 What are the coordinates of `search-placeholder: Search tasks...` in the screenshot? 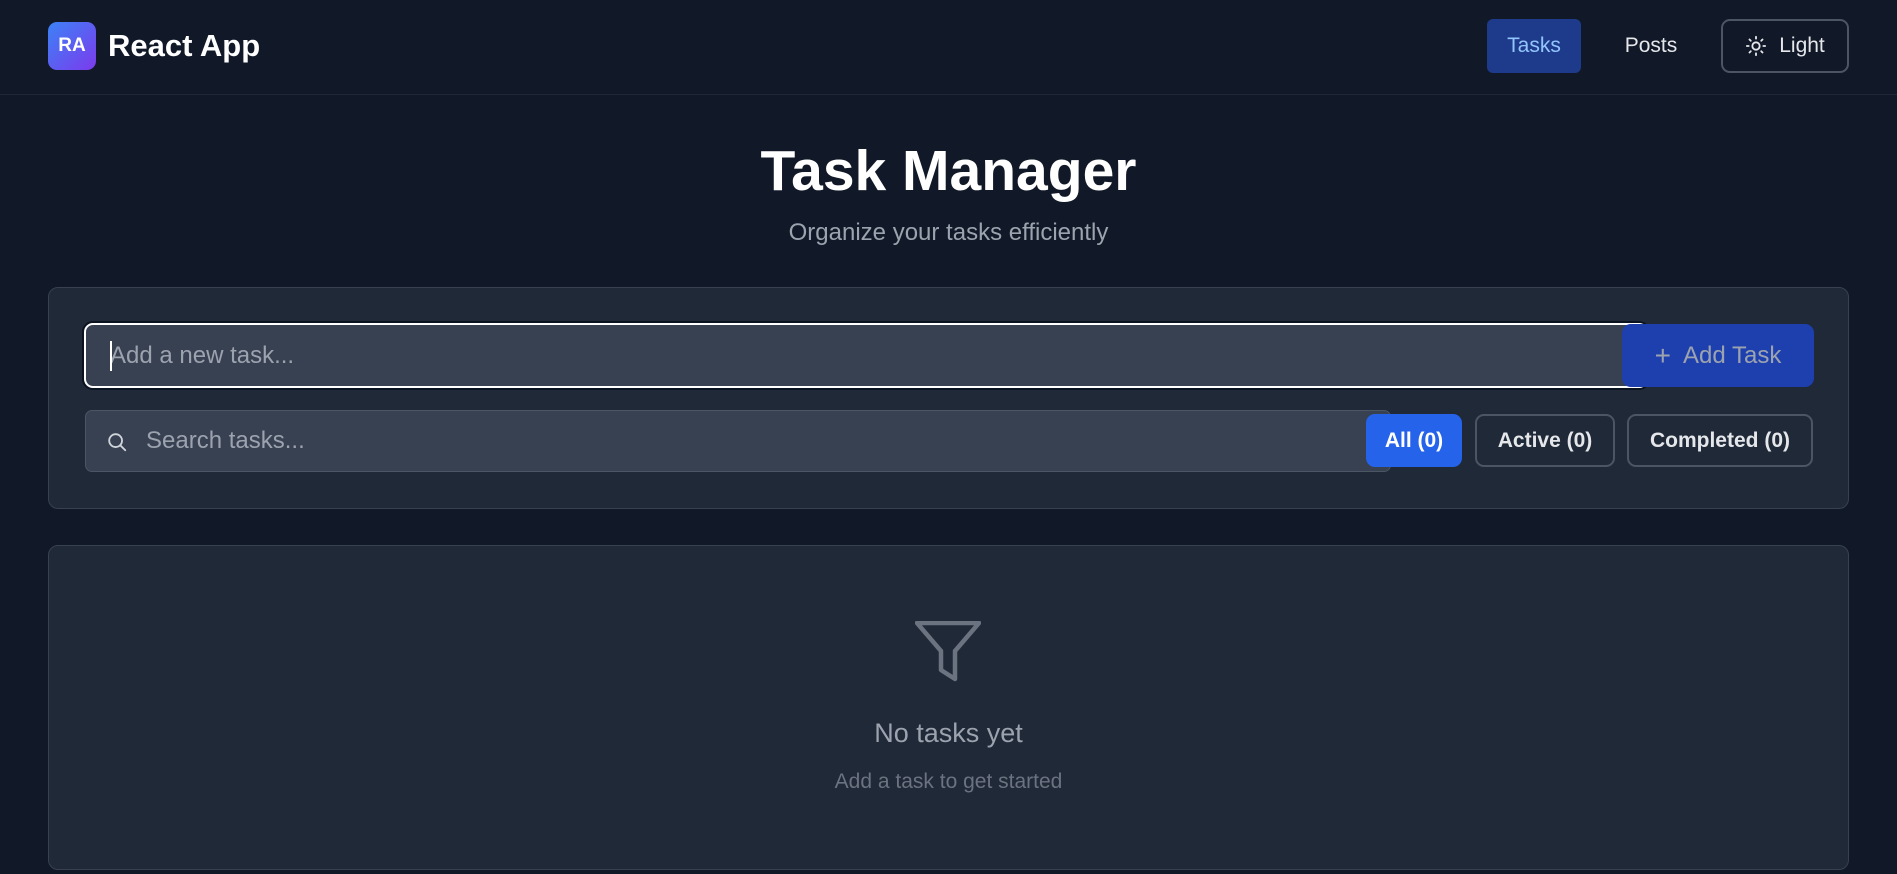 It's located at (225, 440).